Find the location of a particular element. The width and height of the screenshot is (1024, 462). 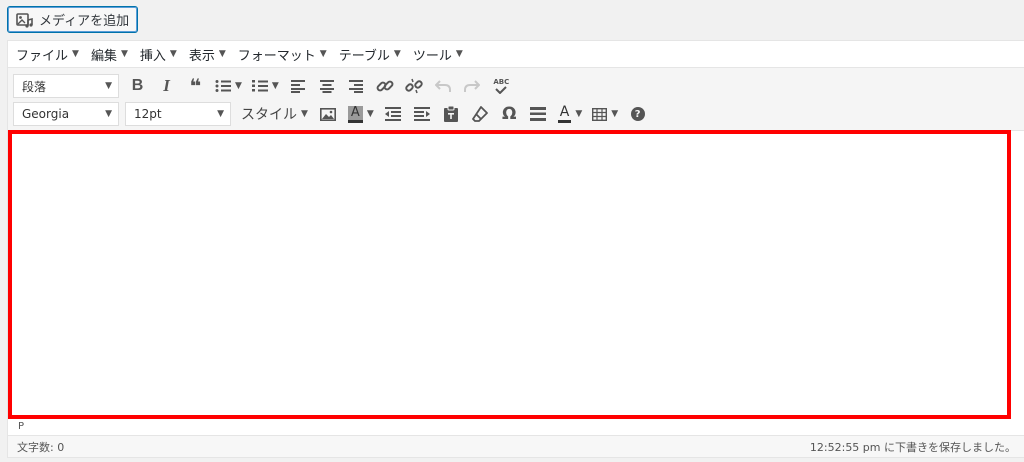

help-icon: ? is located at coordinates (637, 114).